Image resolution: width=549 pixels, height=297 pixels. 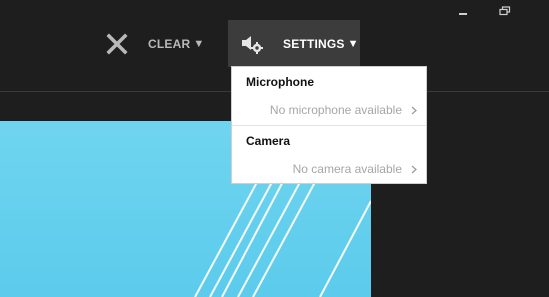 What do you see at coordinates (347, 169) in the screenshot?
I see `camera-status: No camera available` at bounding box center [347, 169].